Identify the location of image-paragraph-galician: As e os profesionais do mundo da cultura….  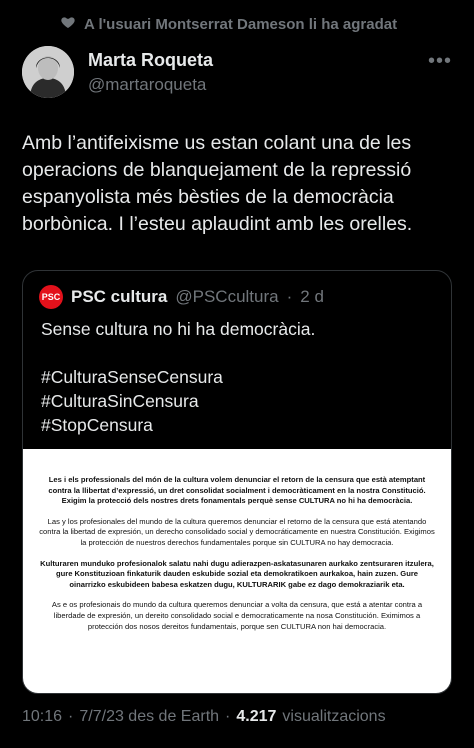
(237, 615).